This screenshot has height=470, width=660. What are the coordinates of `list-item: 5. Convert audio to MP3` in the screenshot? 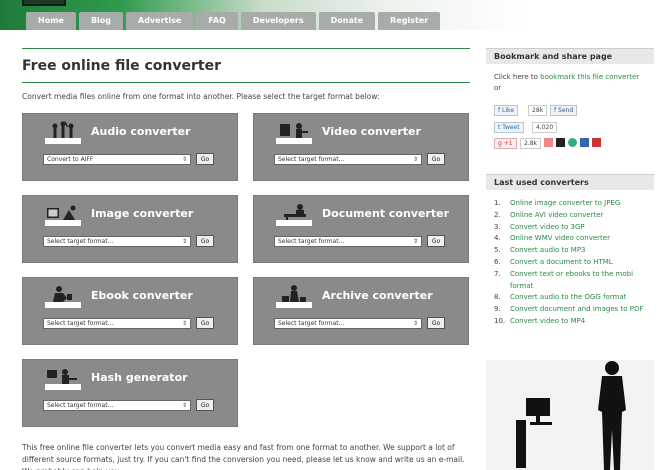 It's located at (569, 251).